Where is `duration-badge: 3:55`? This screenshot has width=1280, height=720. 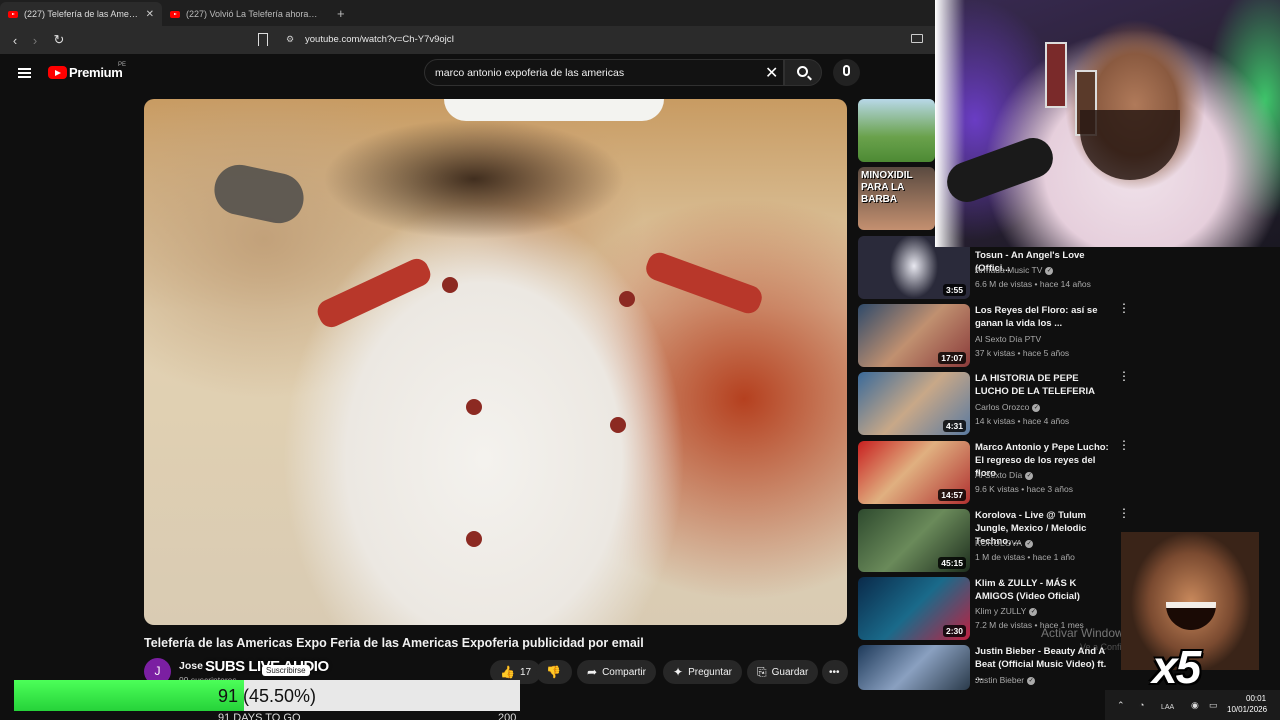 duration-badge: 3:55 is located at coordinates (954, 290).